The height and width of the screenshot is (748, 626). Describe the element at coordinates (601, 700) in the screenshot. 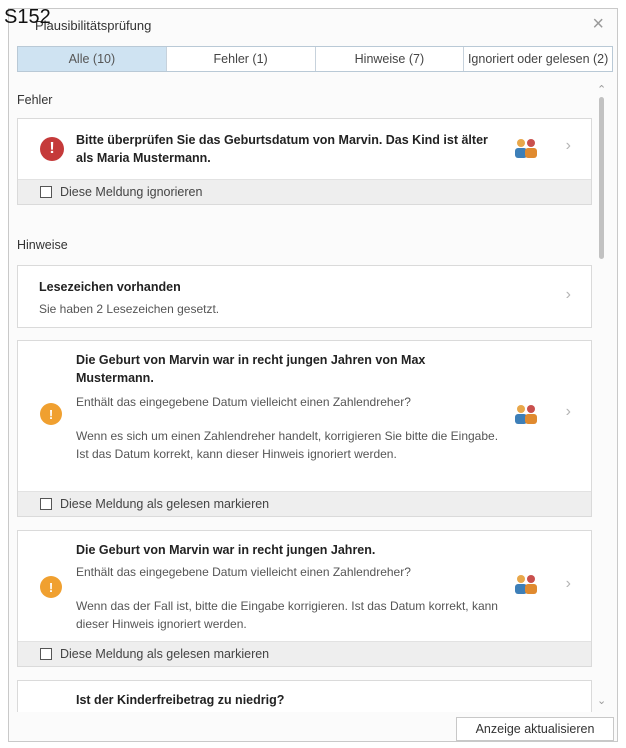

I see `scroll-down-icon: ⌄` at that location.